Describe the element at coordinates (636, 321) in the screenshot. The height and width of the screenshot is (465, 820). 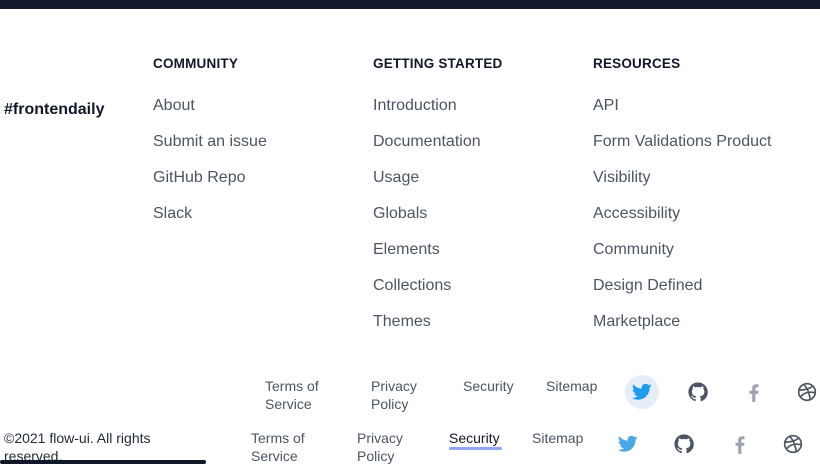
I see `footer-link-marketplace: Marketplace` at that location.